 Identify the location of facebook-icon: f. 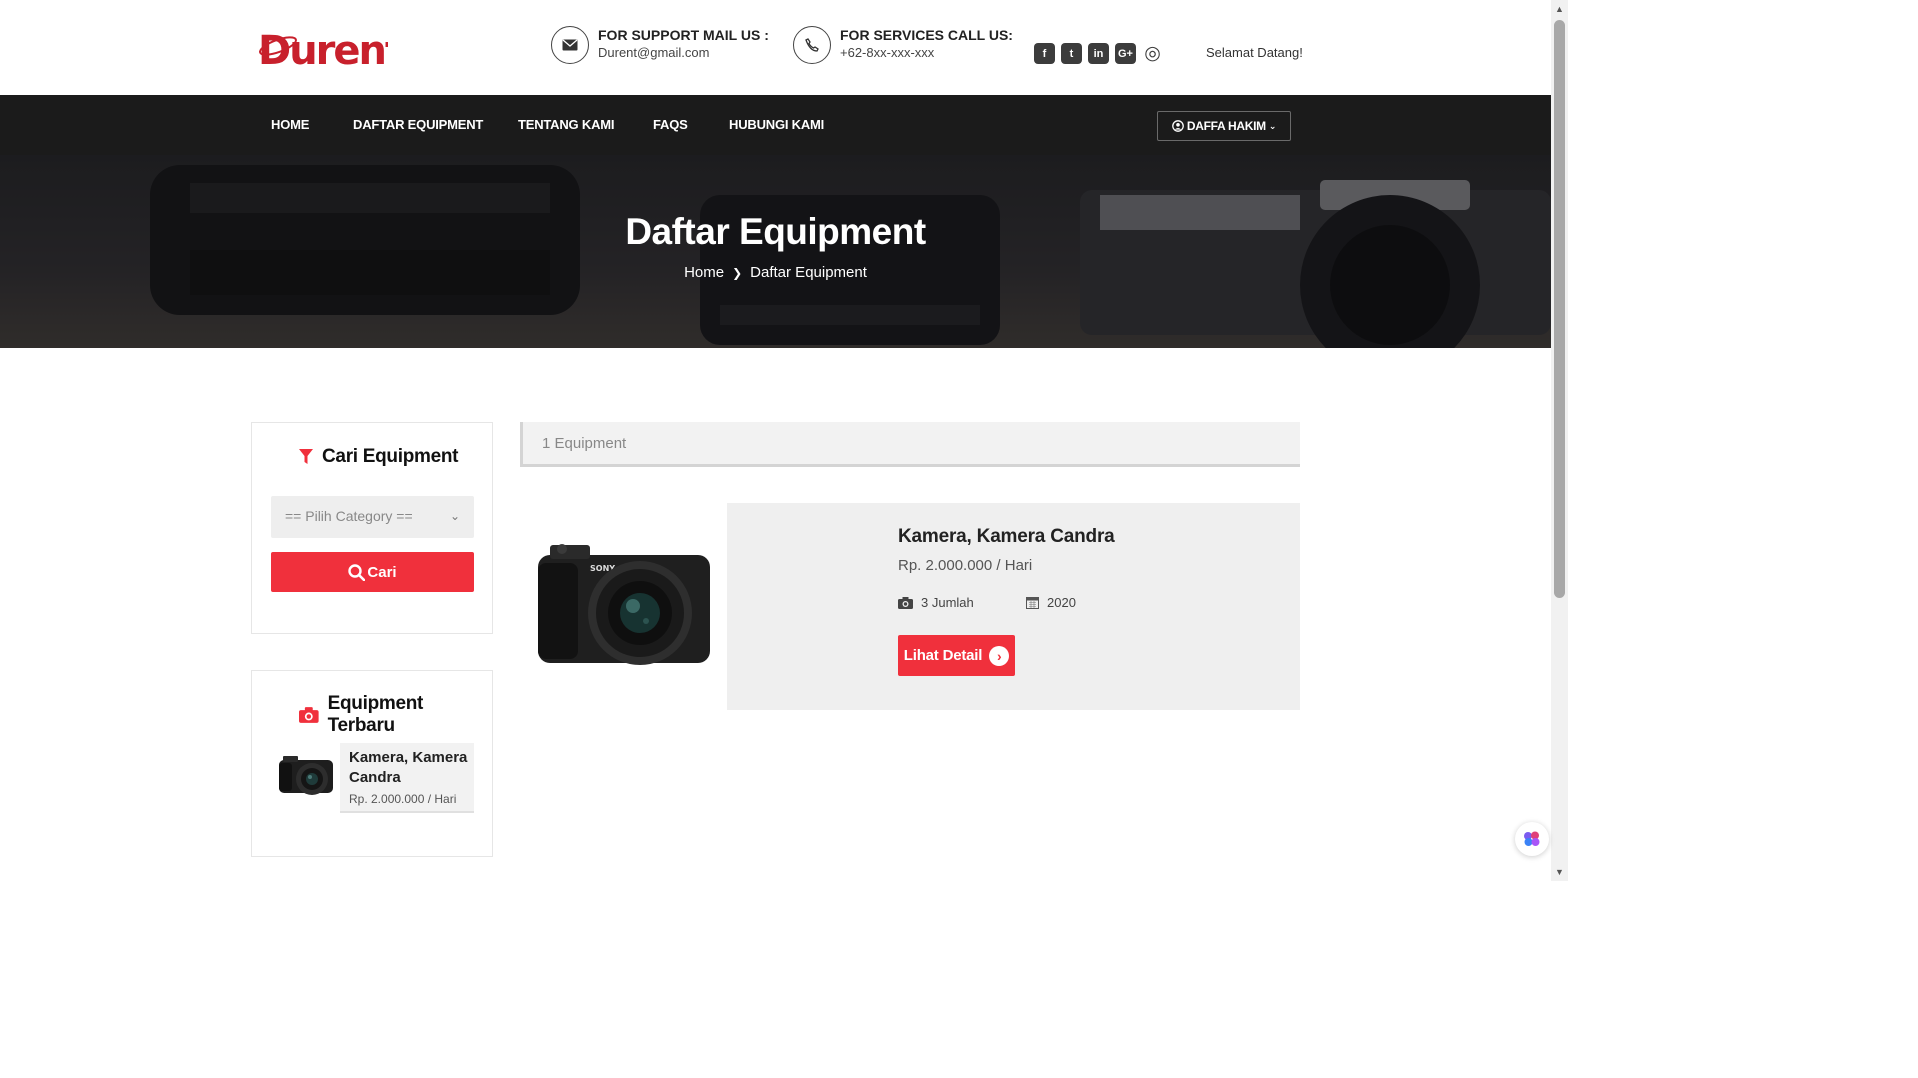
(1044, 53).